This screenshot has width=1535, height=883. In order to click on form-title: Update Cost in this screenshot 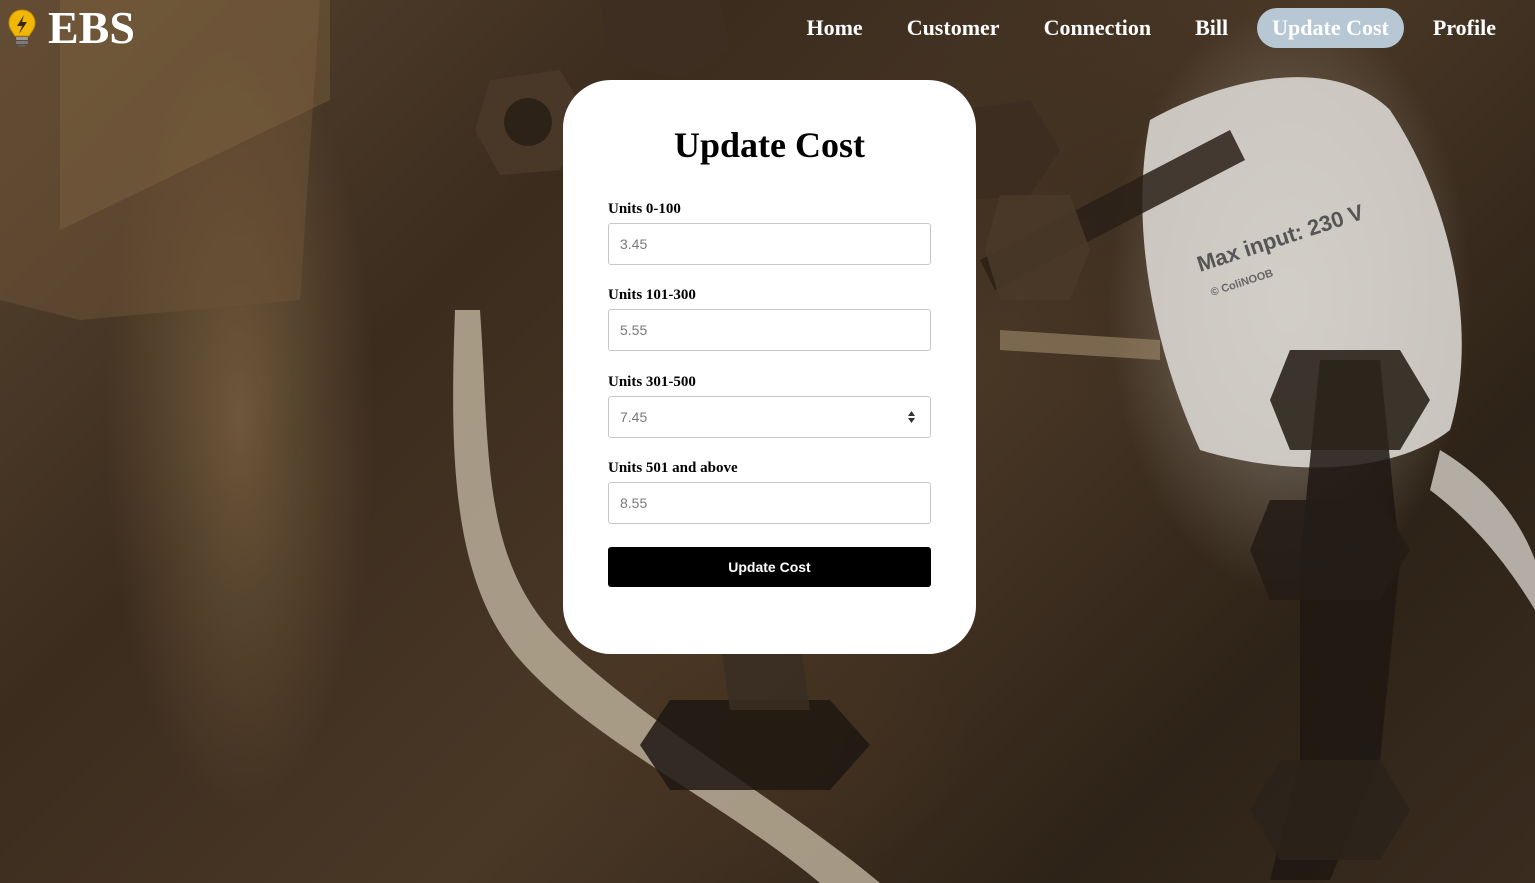, I will do `click(769, 145)`.